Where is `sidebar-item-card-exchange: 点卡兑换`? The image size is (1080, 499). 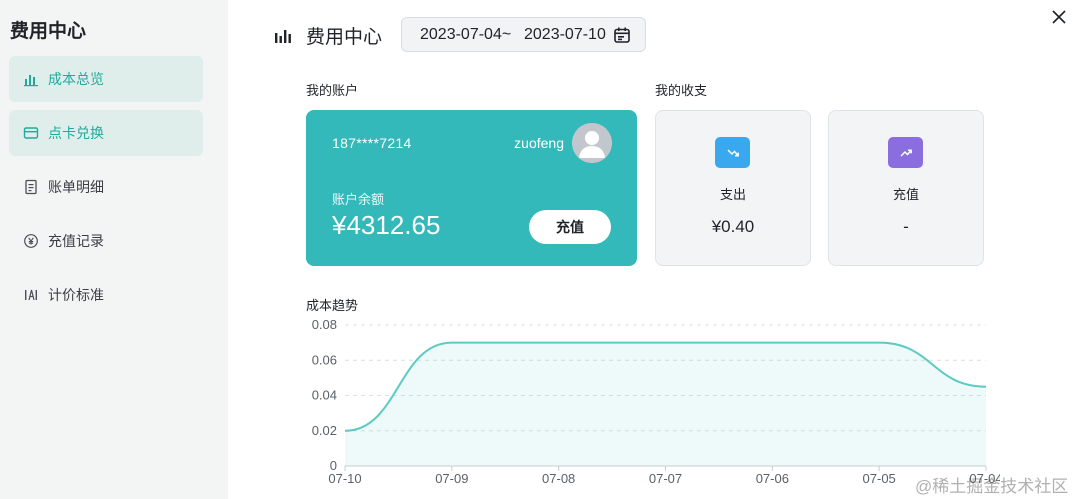
sidebar-item-card-exchange: 点卡兑换 is located at coordinates (106, 133).